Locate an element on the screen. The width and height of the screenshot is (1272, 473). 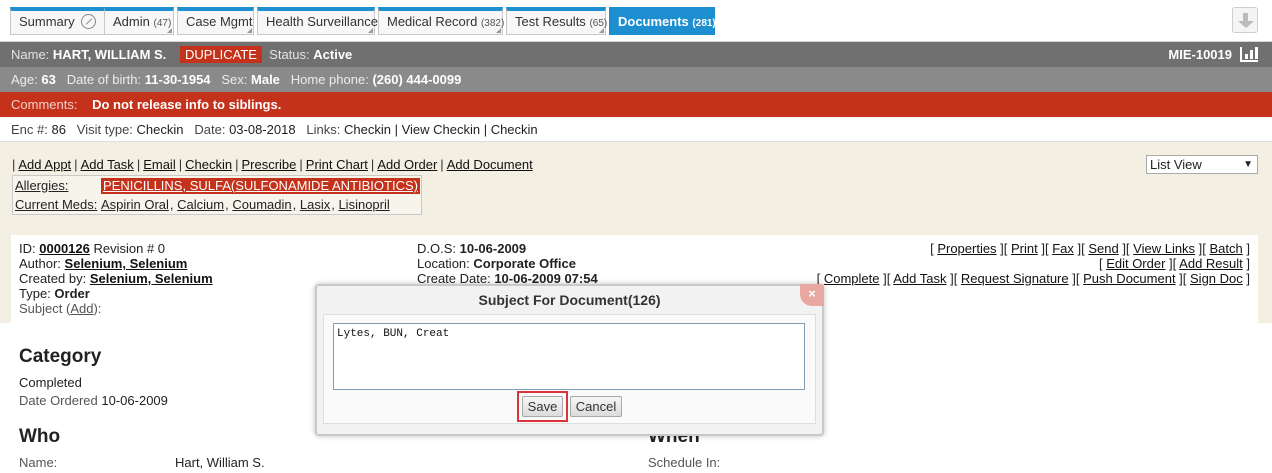
tab-label: Health Surveillance is located at coordinates (322, 21).